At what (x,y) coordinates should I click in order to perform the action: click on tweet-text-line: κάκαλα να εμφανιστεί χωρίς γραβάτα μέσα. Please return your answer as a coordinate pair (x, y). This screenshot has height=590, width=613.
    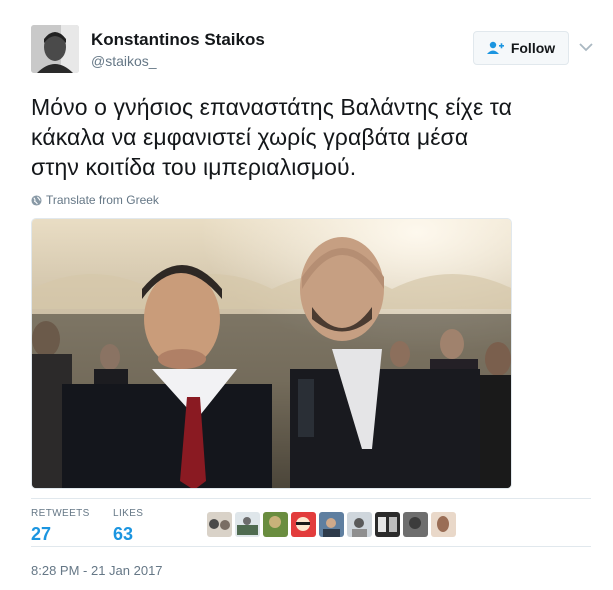
    Looking at the image, I should click on (250, 137).